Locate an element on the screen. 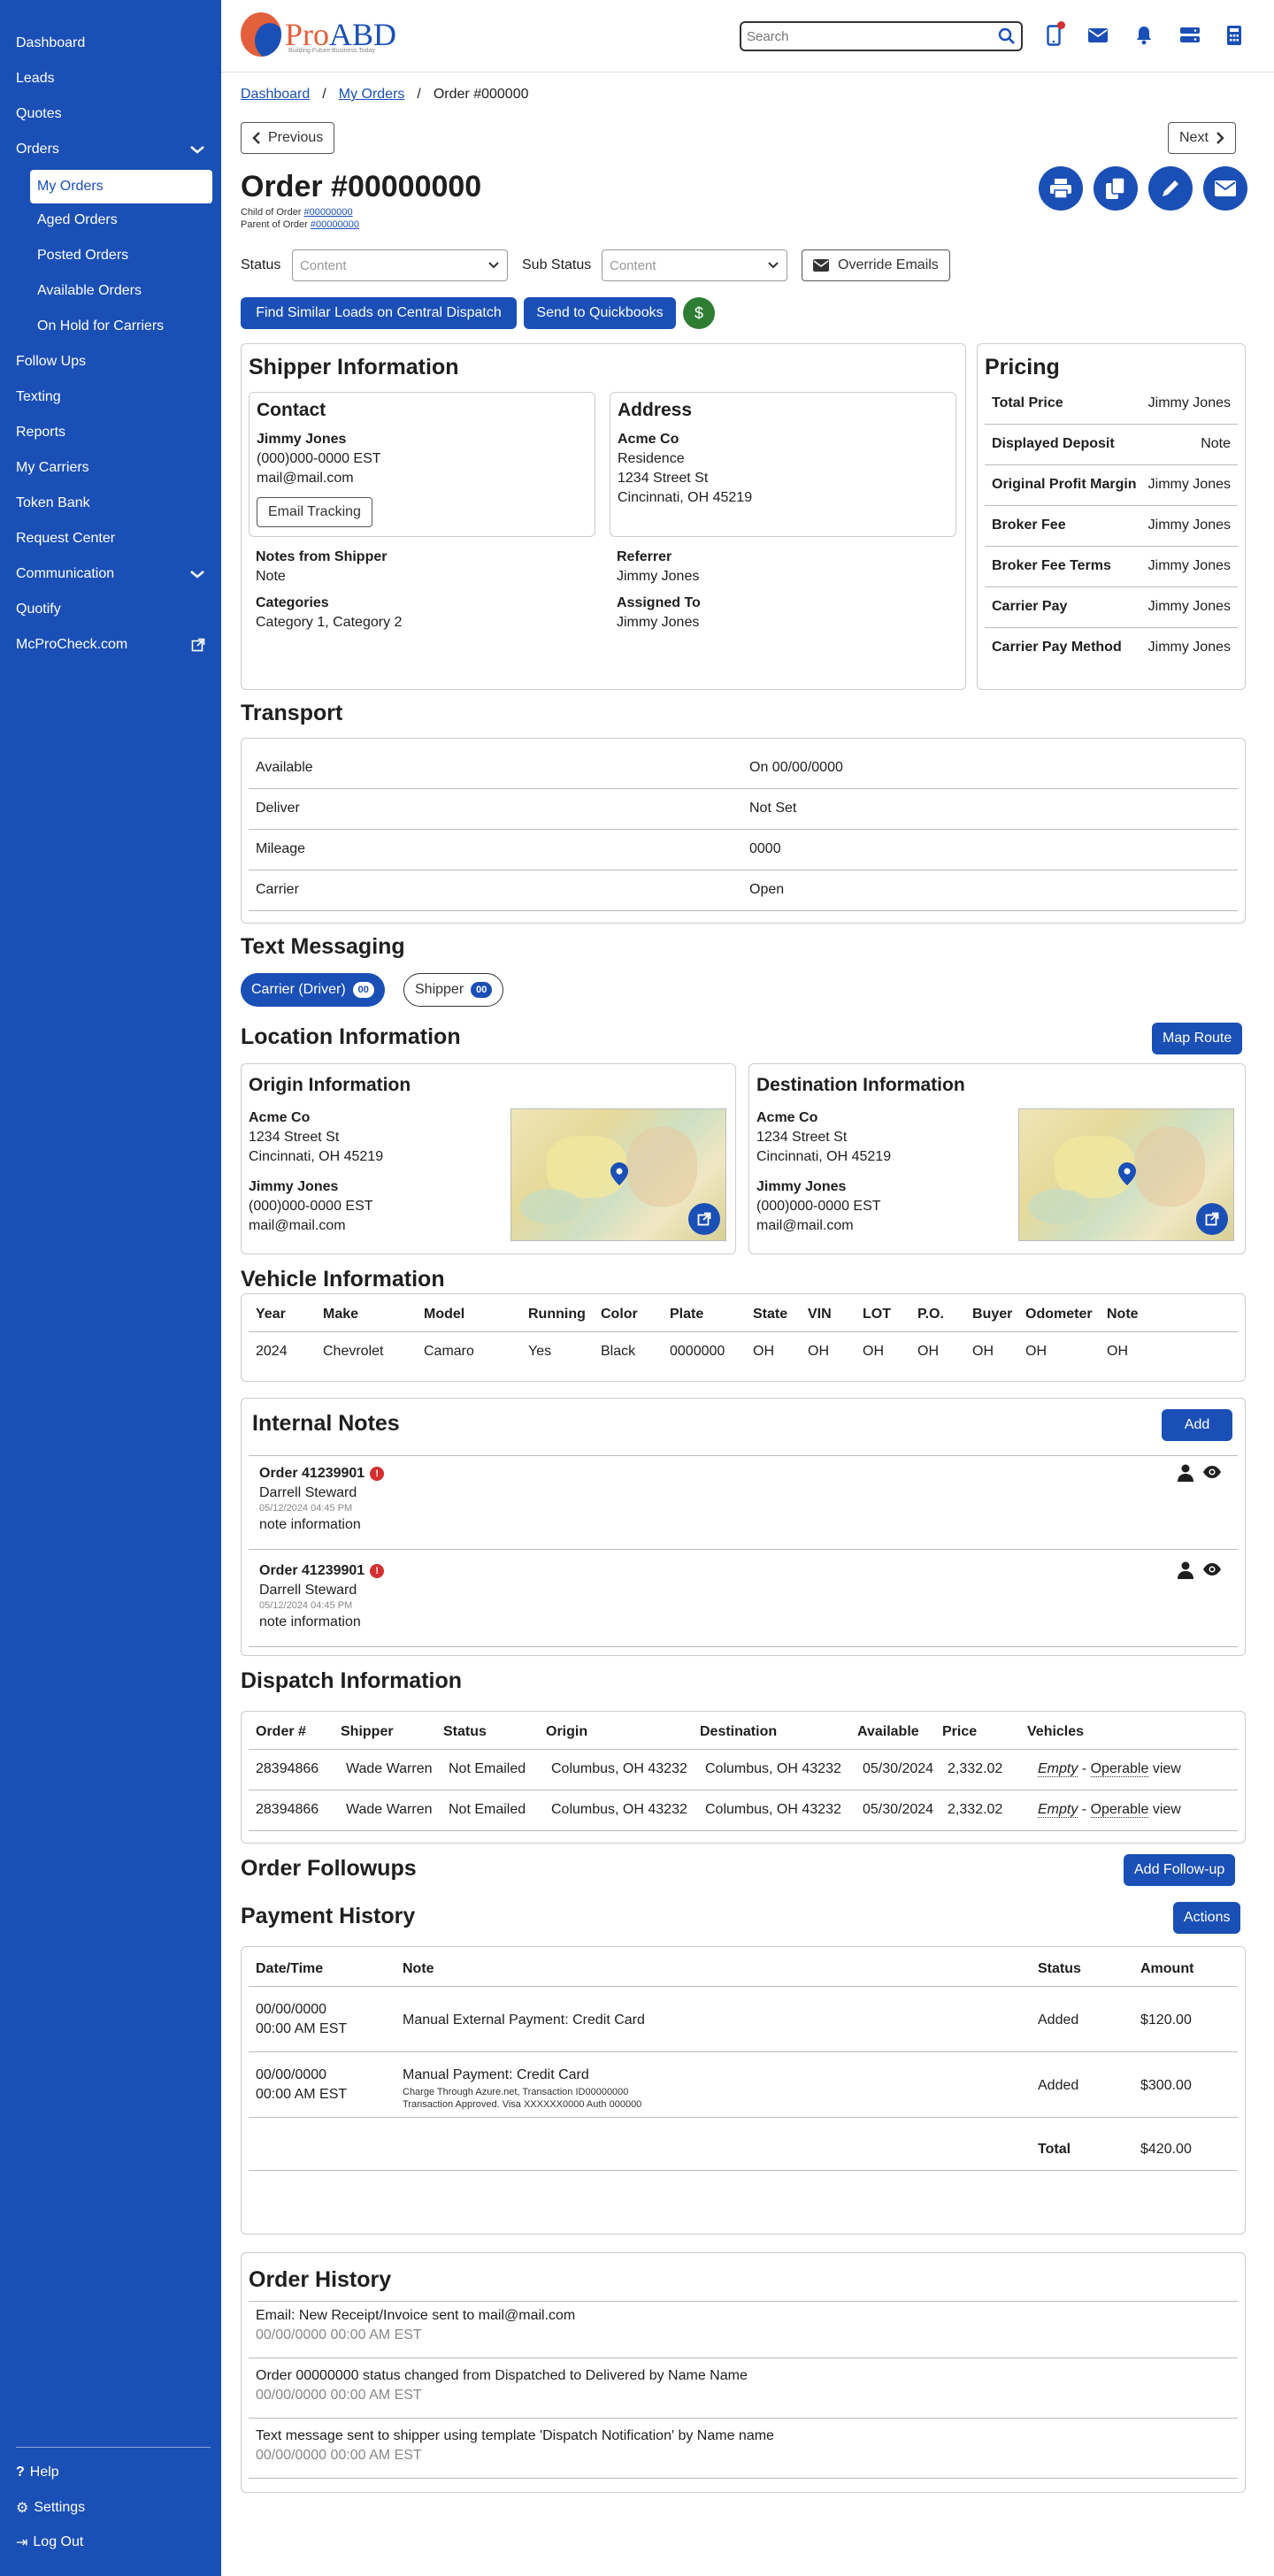  dispatch-cell-origin: Columbus, OH 43232 is located at coordinates (619, 1768).